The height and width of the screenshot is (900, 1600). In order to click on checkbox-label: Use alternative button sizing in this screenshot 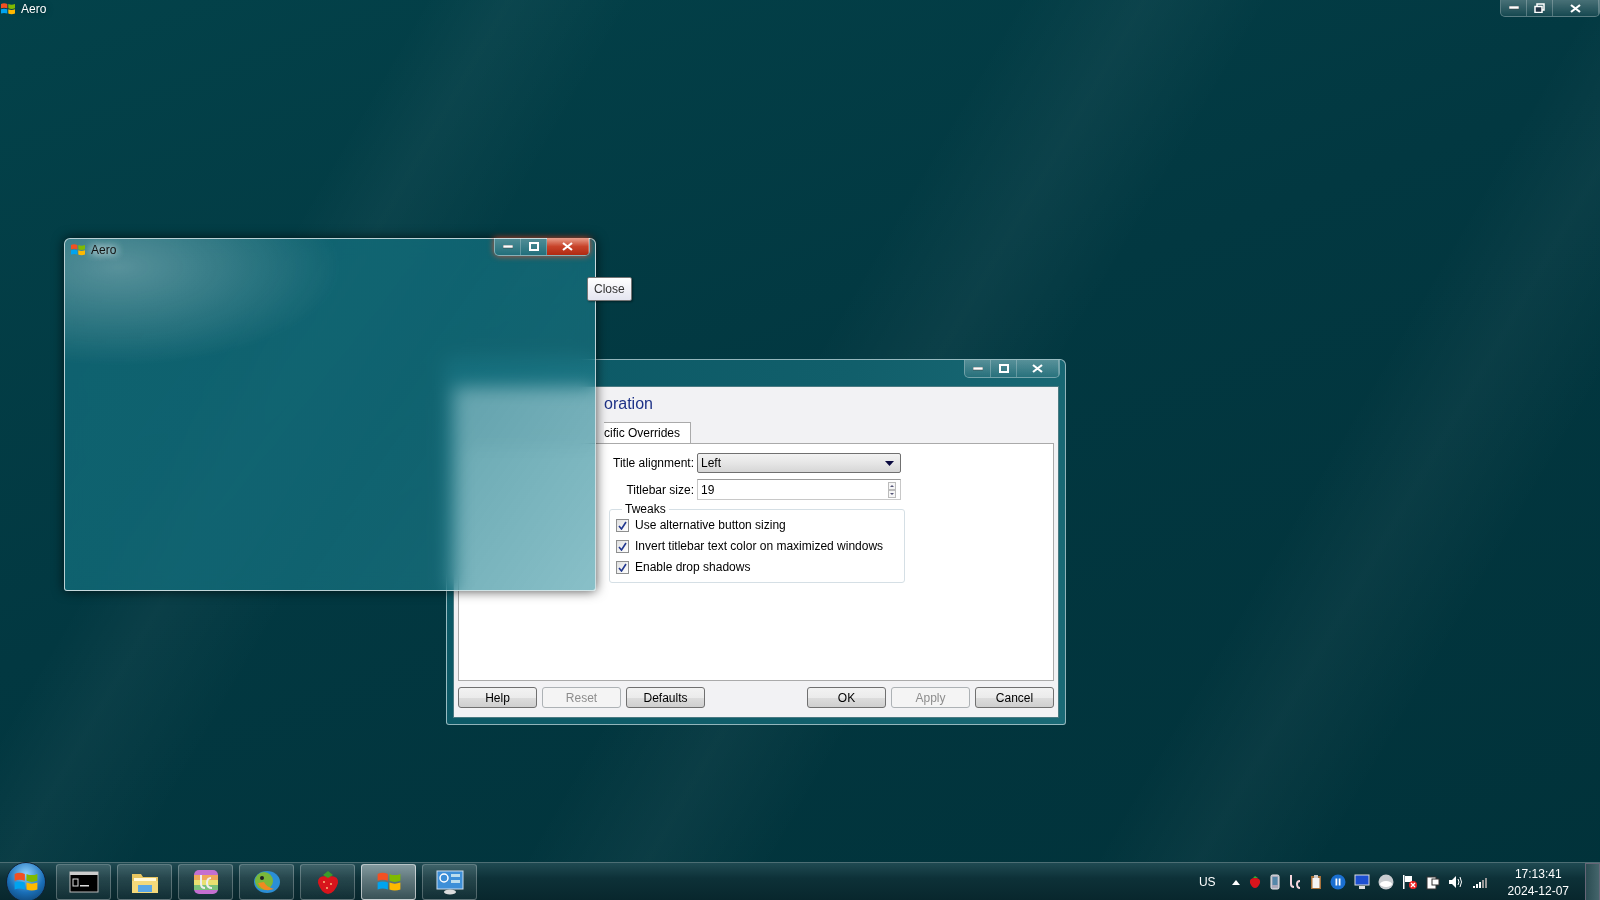, I will do `click(710, 525)`.